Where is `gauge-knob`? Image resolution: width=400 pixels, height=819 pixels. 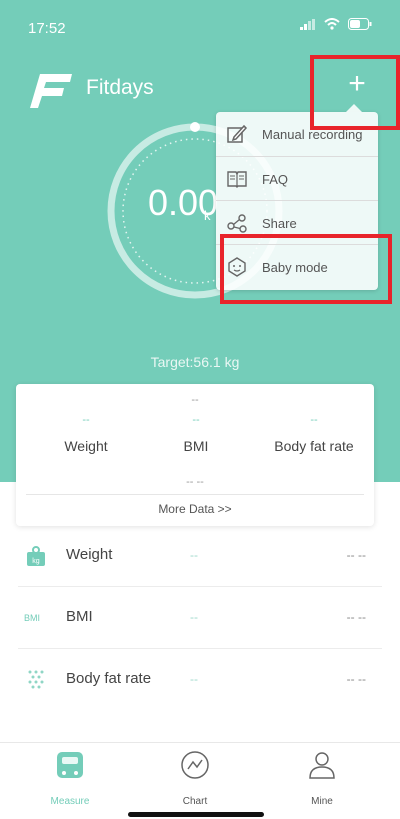 gauge-knob is located at coordinates (195, 127).